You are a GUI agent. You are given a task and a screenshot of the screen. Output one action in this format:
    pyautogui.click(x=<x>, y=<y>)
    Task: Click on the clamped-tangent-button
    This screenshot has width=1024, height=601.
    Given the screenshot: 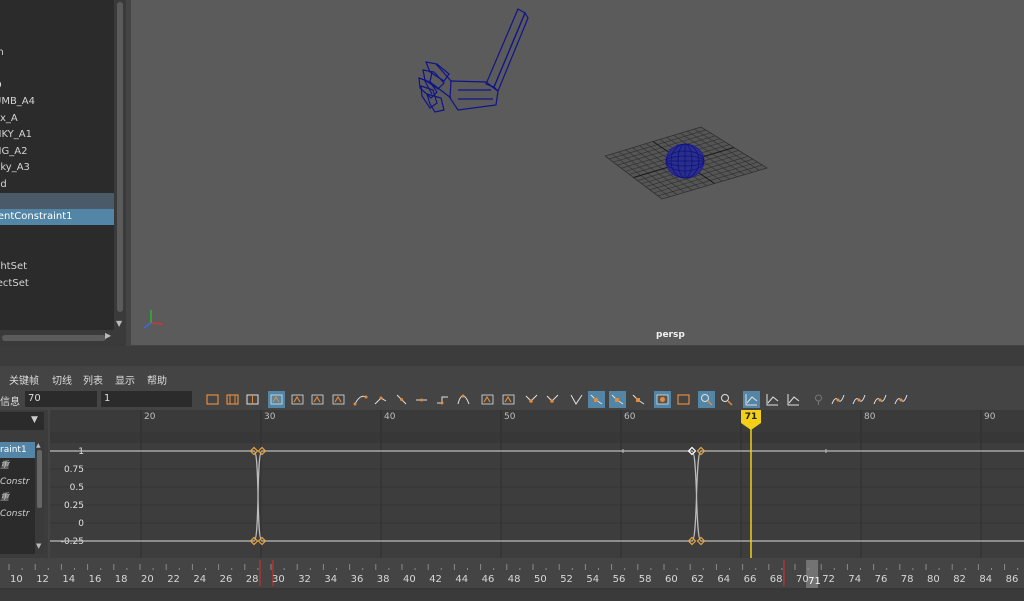 What is the action you would take?
    pyautogui.click(x=380, y=399)
    